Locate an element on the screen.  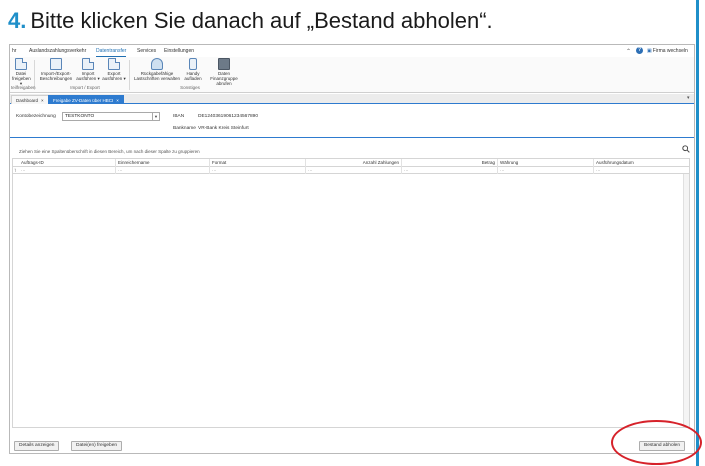
switch-firm-label: Firma wechseln is located at coordinates (670, 51).